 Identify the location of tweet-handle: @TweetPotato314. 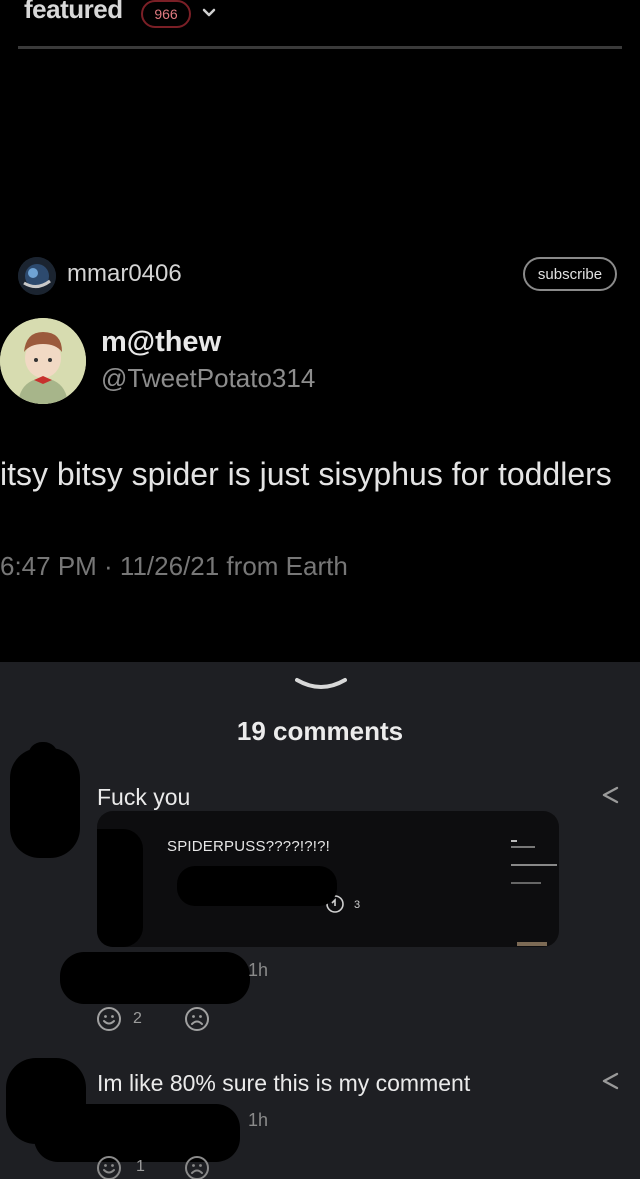
(208, 378).